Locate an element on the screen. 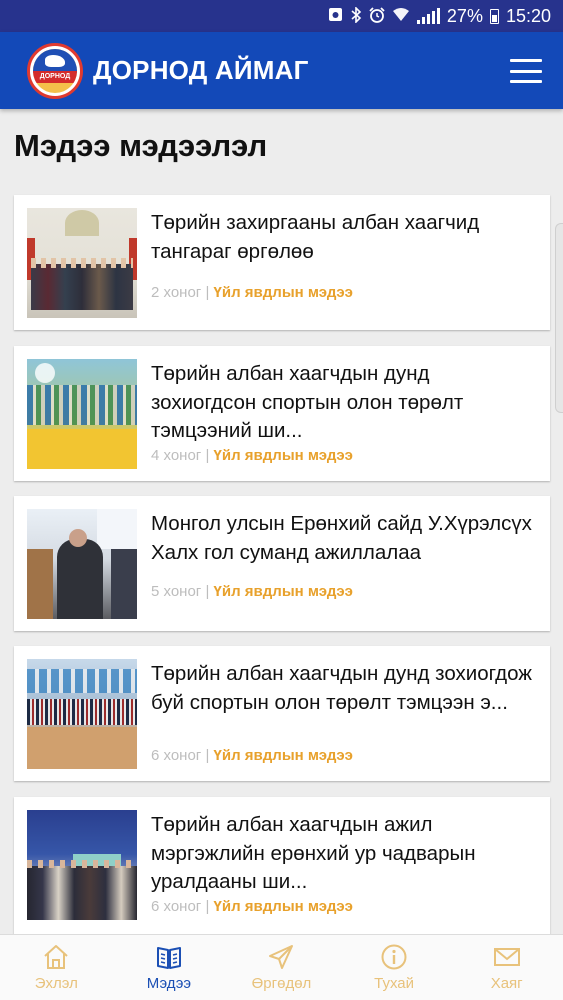 The image size is (563, 1000). battery-icon is located at coordinates (494, 16).